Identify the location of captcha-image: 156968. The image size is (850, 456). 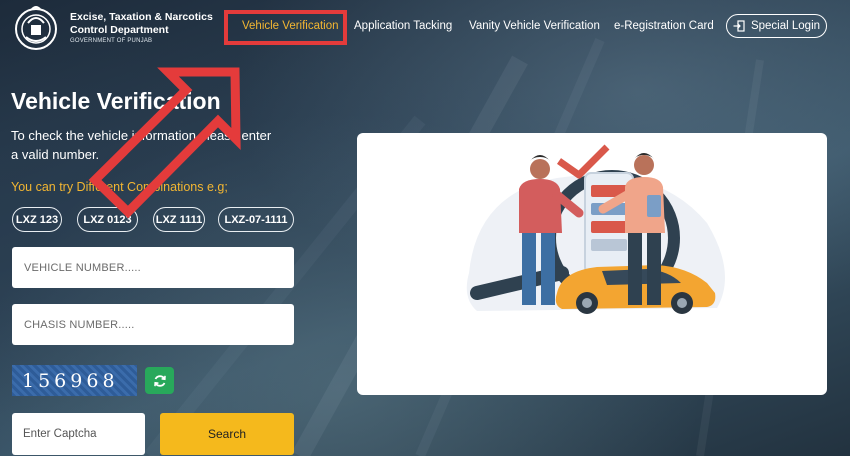
(74, 380).